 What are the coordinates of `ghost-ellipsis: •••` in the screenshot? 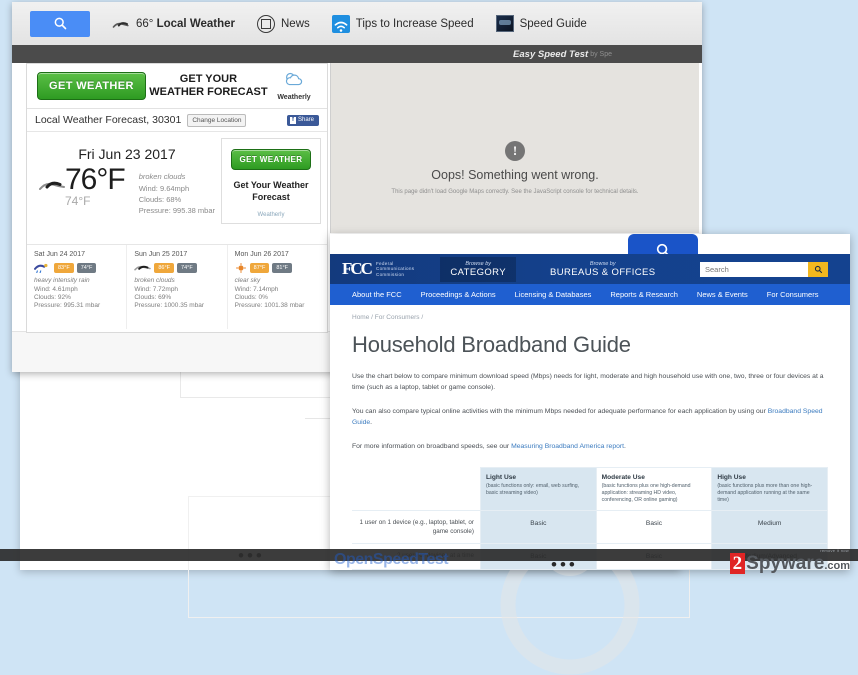 It's located at (251, 555).